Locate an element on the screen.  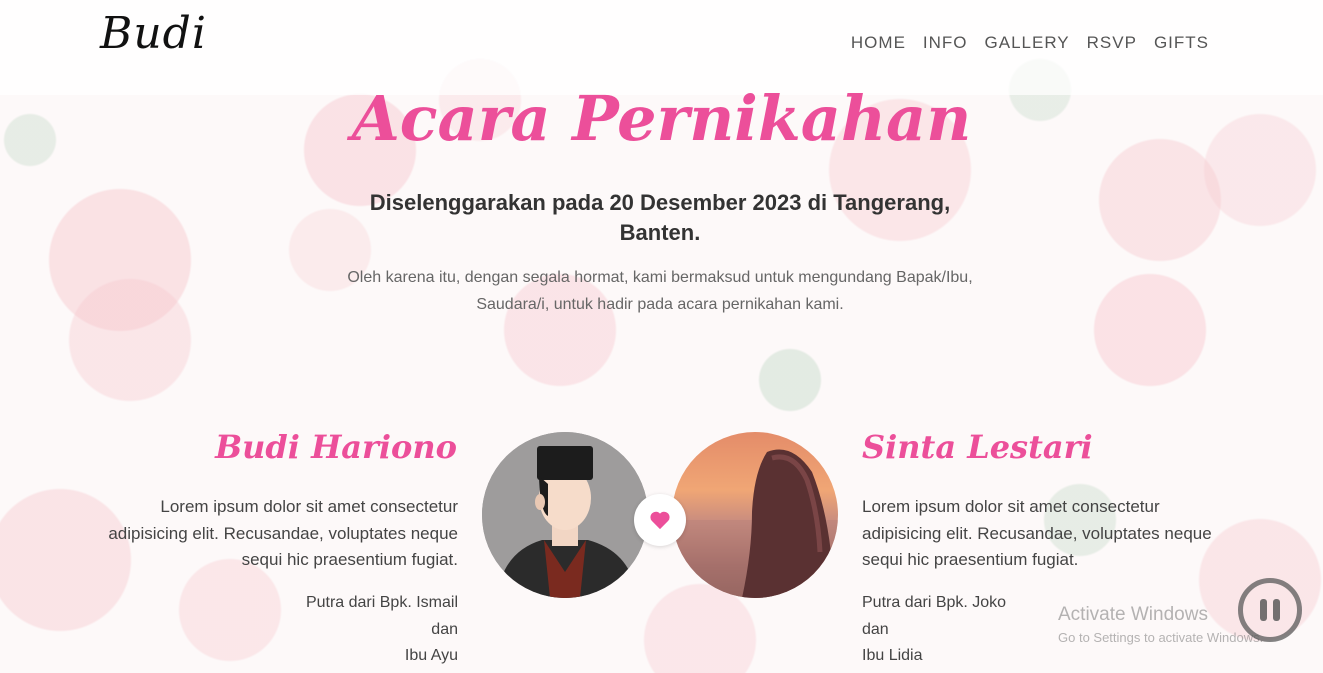
heart-icon is located at coordinates (660, 520).